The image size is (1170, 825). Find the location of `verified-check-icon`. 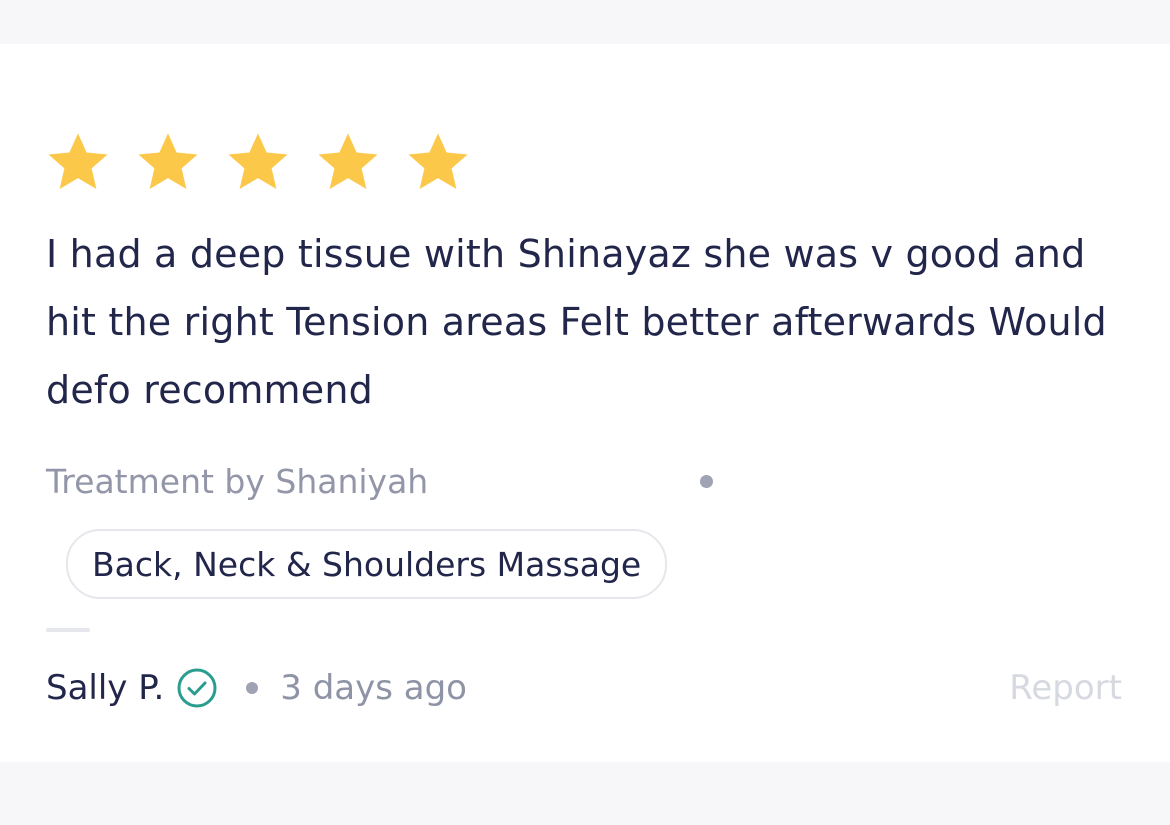

verified-check-icon is located at coordinates (197, 688).